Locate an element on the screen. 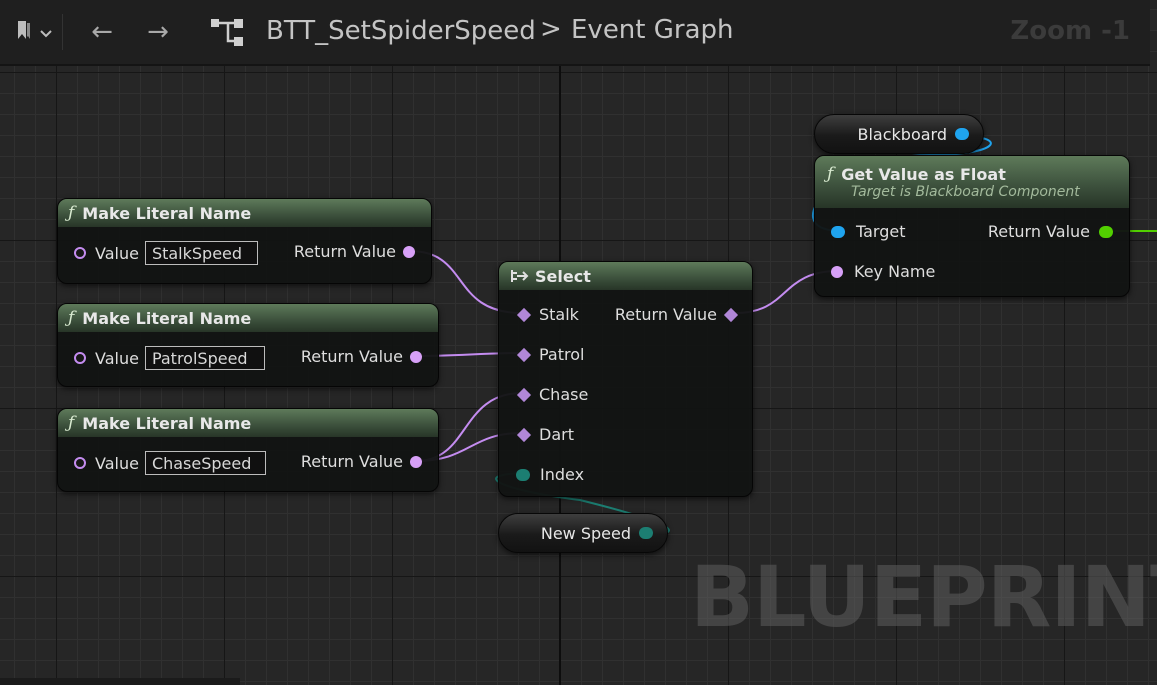  option-label: Stalk is located at coordinates (559, 314).